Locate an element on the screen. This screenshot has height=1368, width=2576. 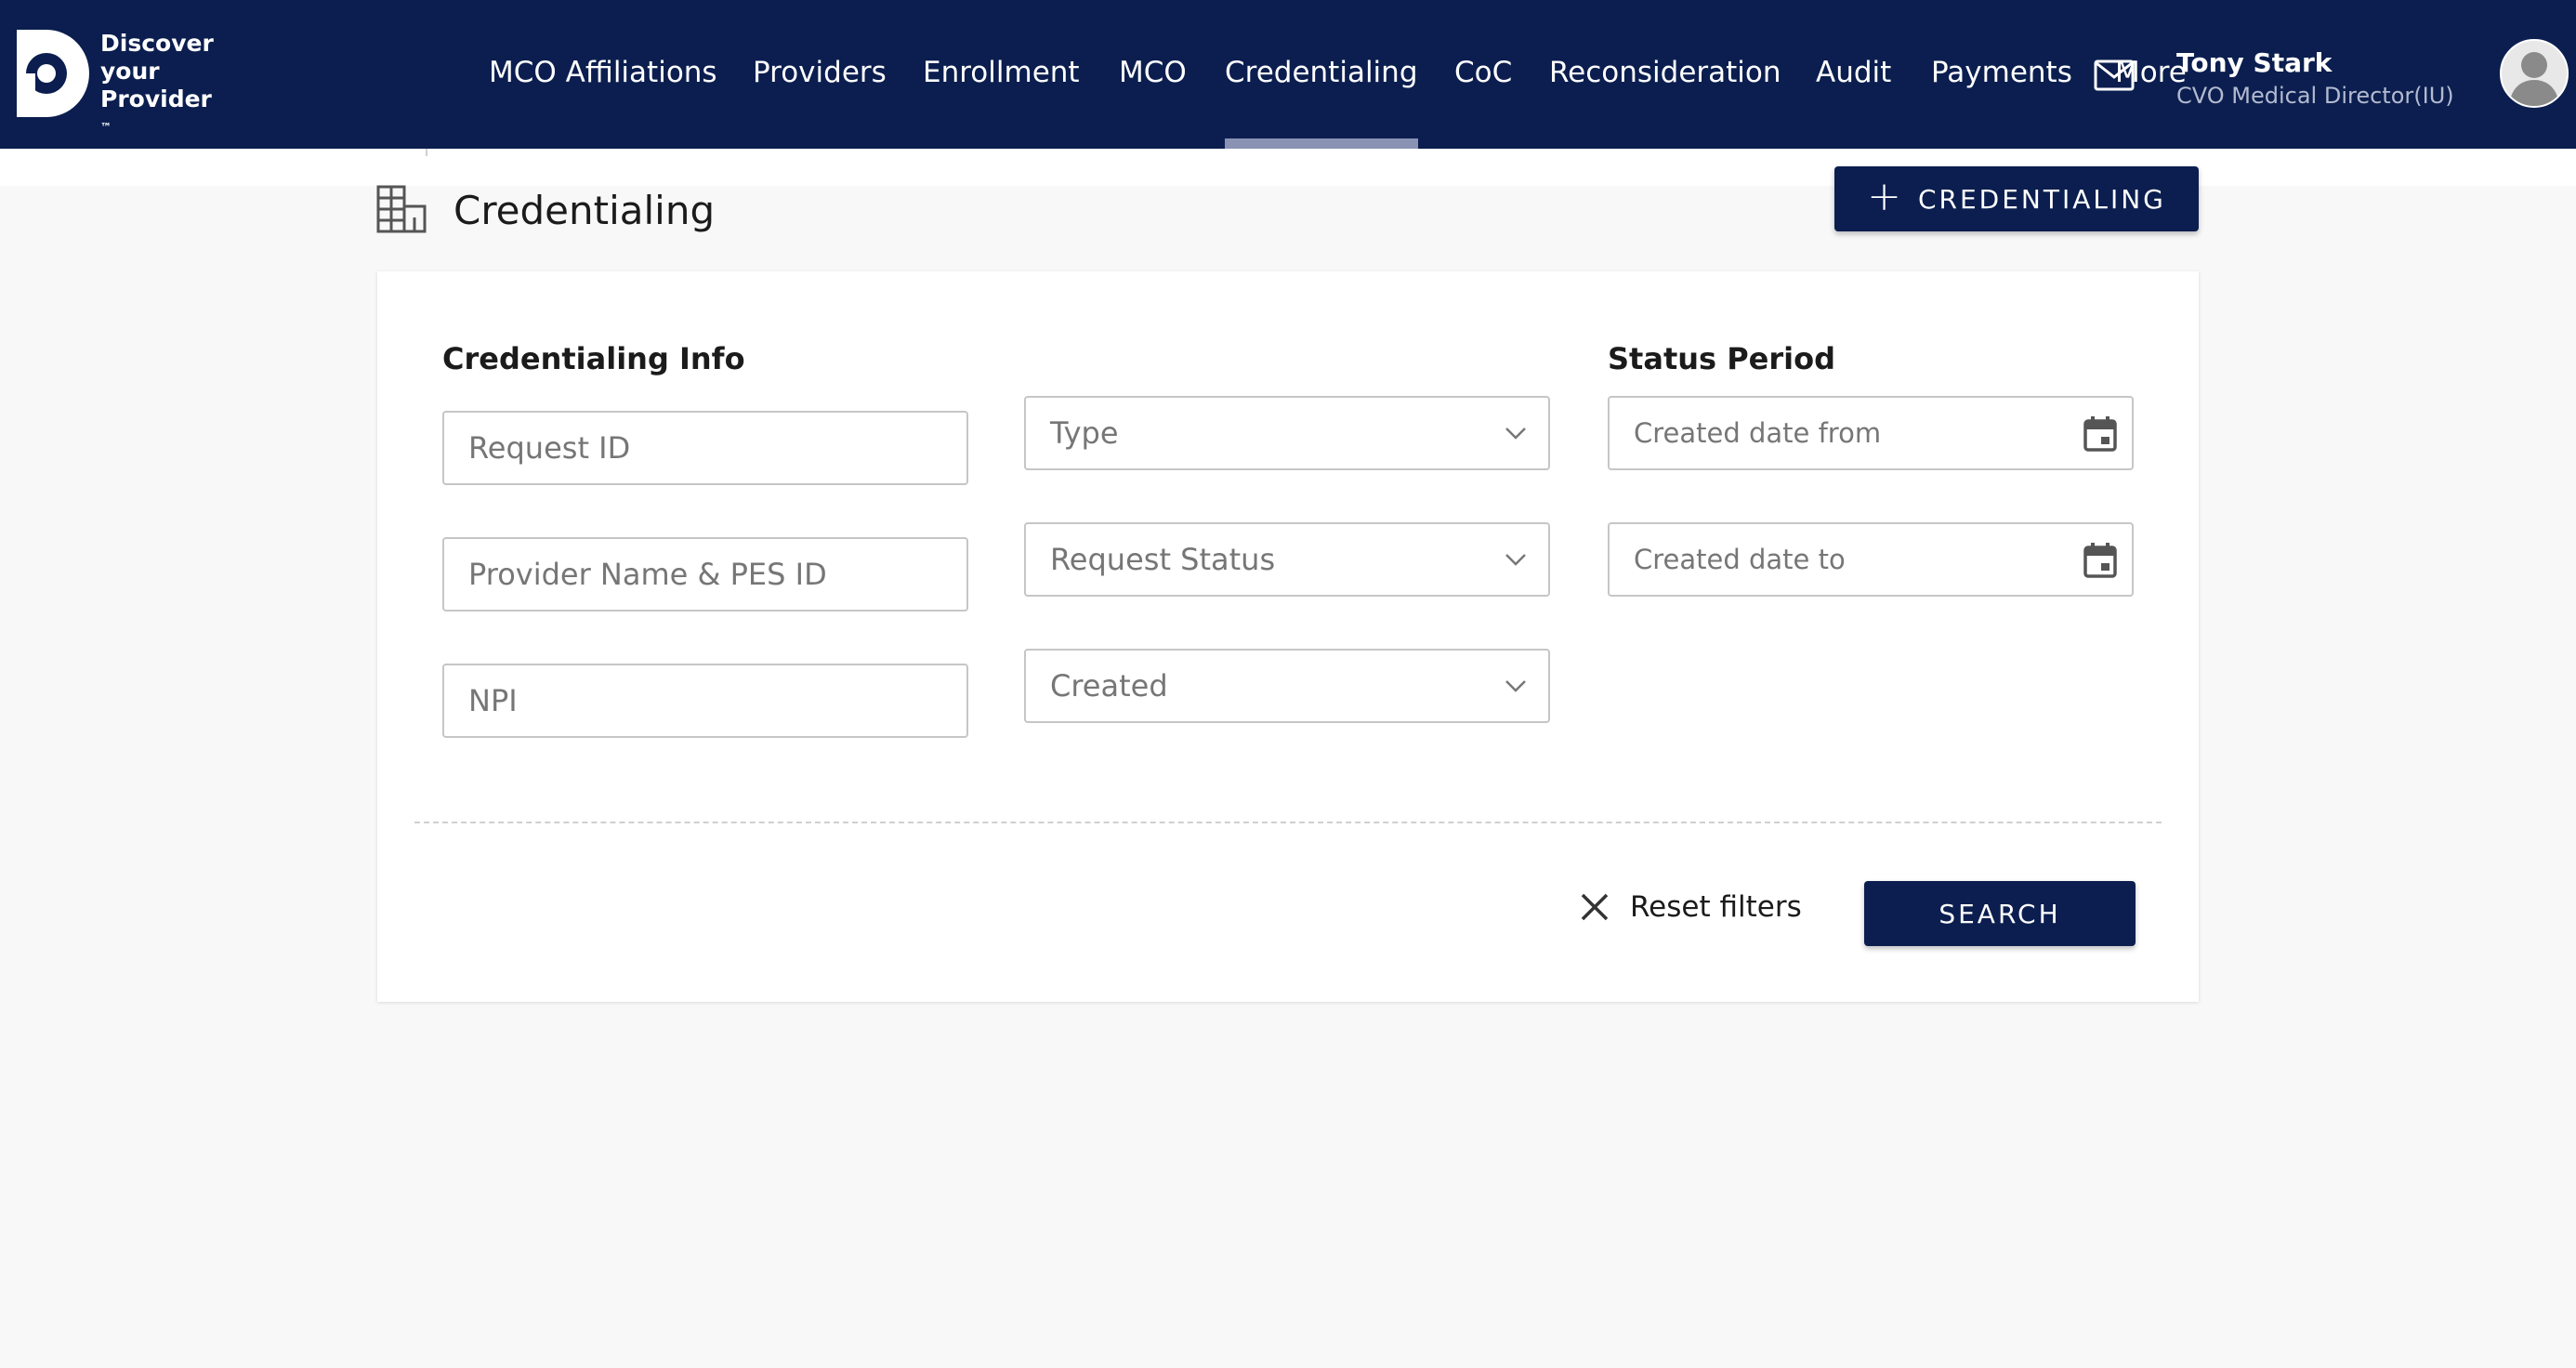
building-icon is located at coordinates (401, 209).